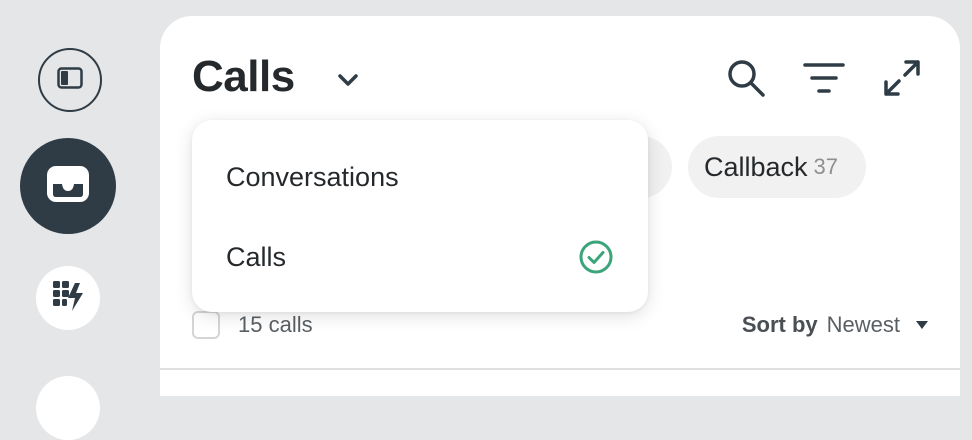  I want to click on search-button, so click(746, 80).